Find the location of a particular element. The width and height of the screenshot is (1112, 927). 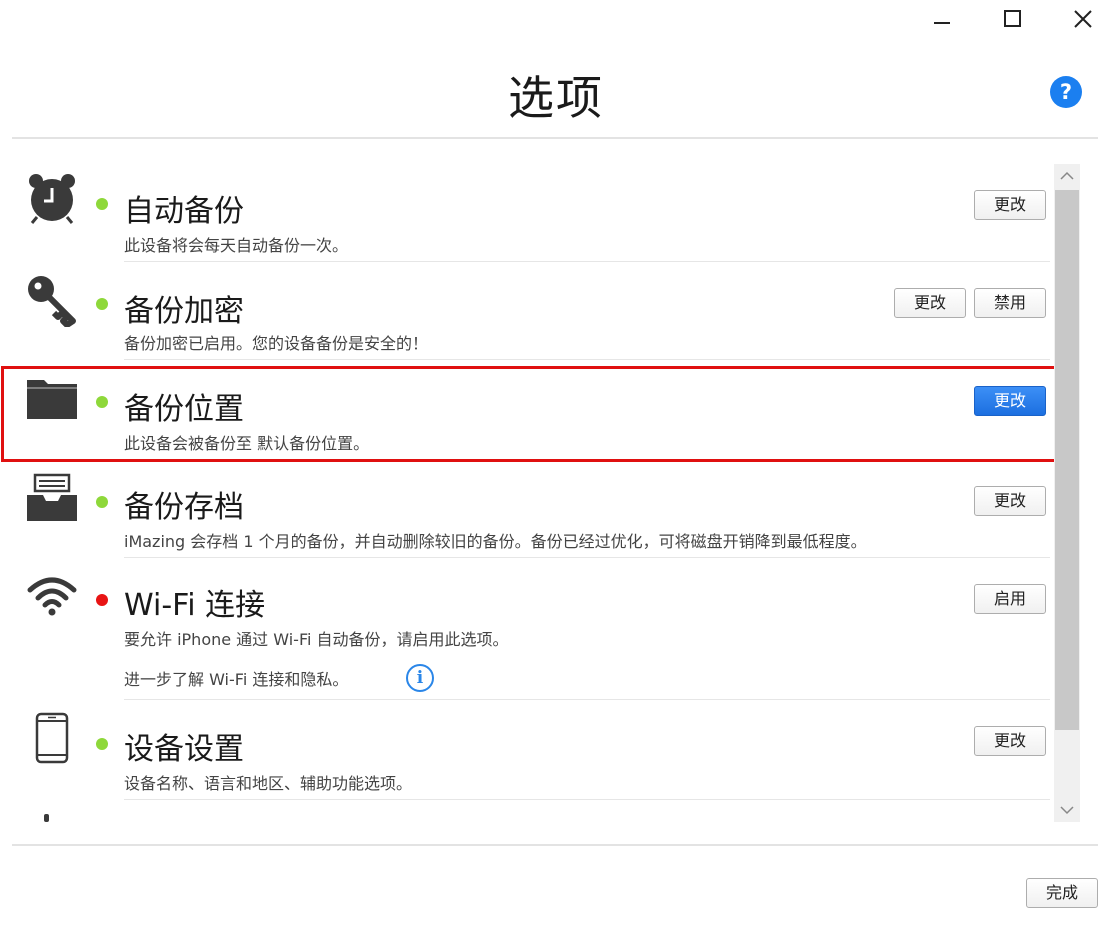

archive-tray-icon is located at coordinates (52, 498).